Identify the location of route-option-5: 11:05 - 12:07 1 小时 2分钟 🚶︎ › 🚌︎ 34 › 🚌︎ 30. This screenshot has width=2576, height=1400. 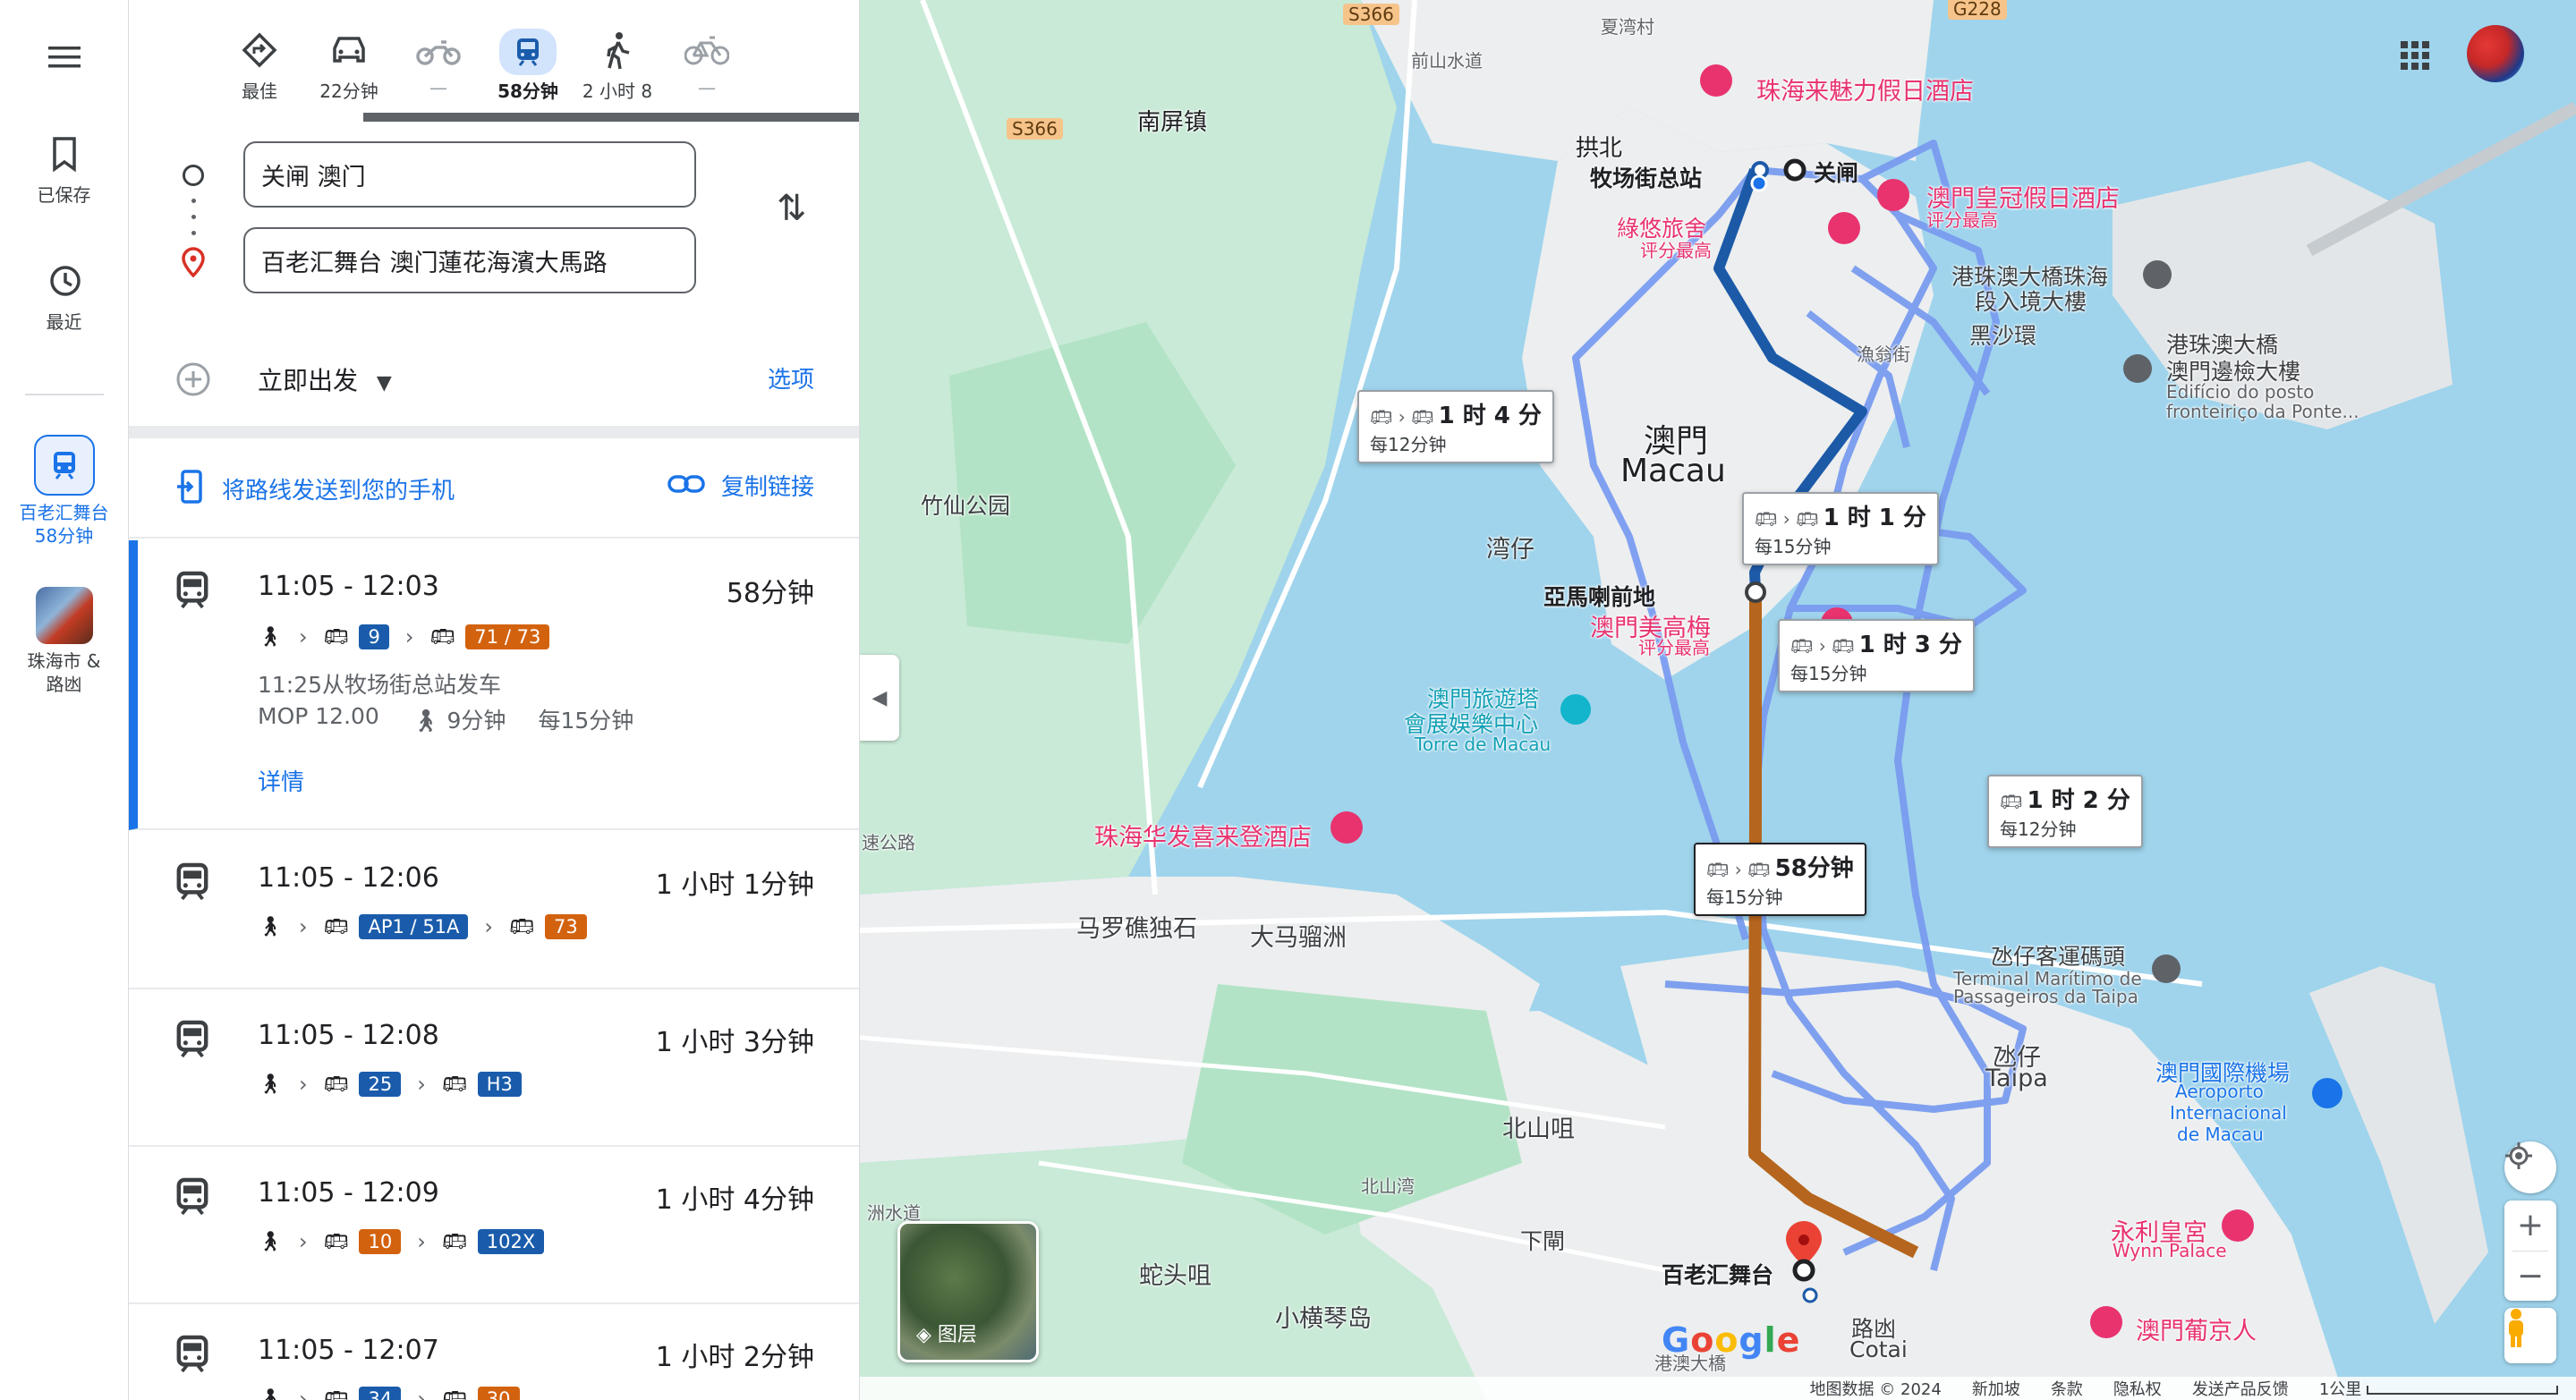
(494, 1352).